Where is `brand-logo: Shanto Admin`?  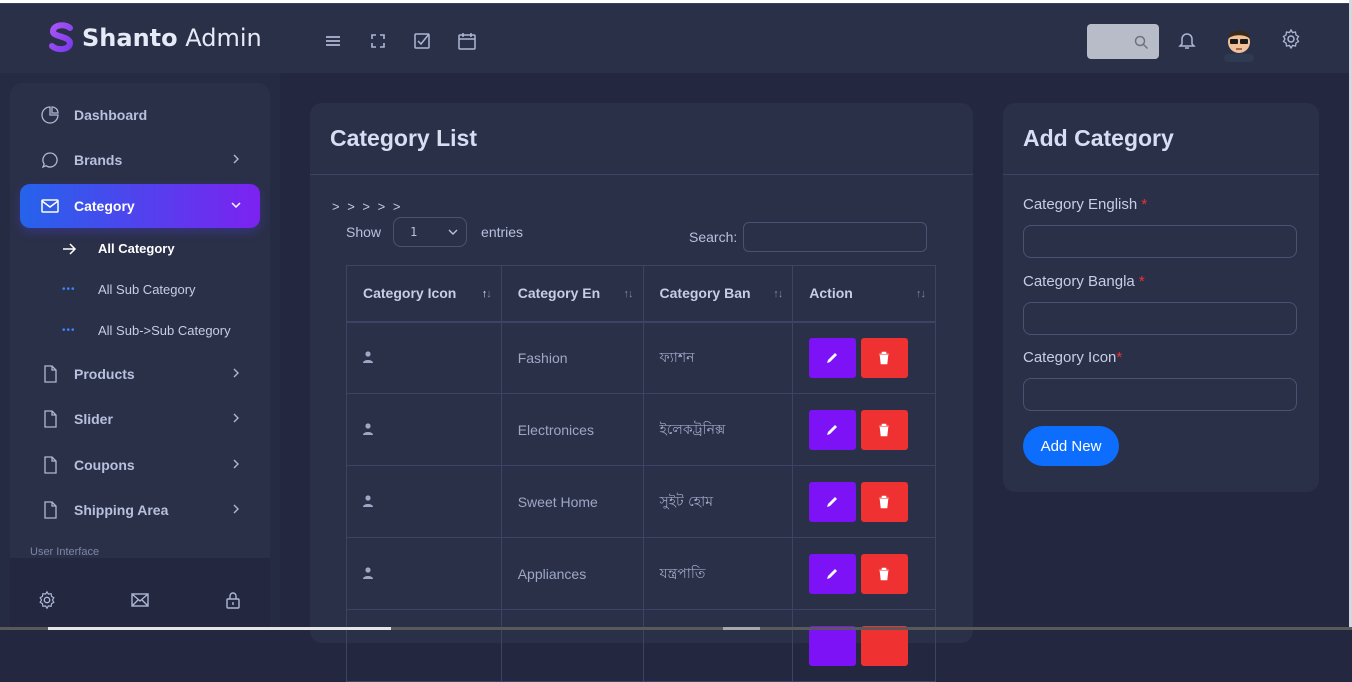 brand-logo: Shanto Admin is located at coordinates (155, 38).